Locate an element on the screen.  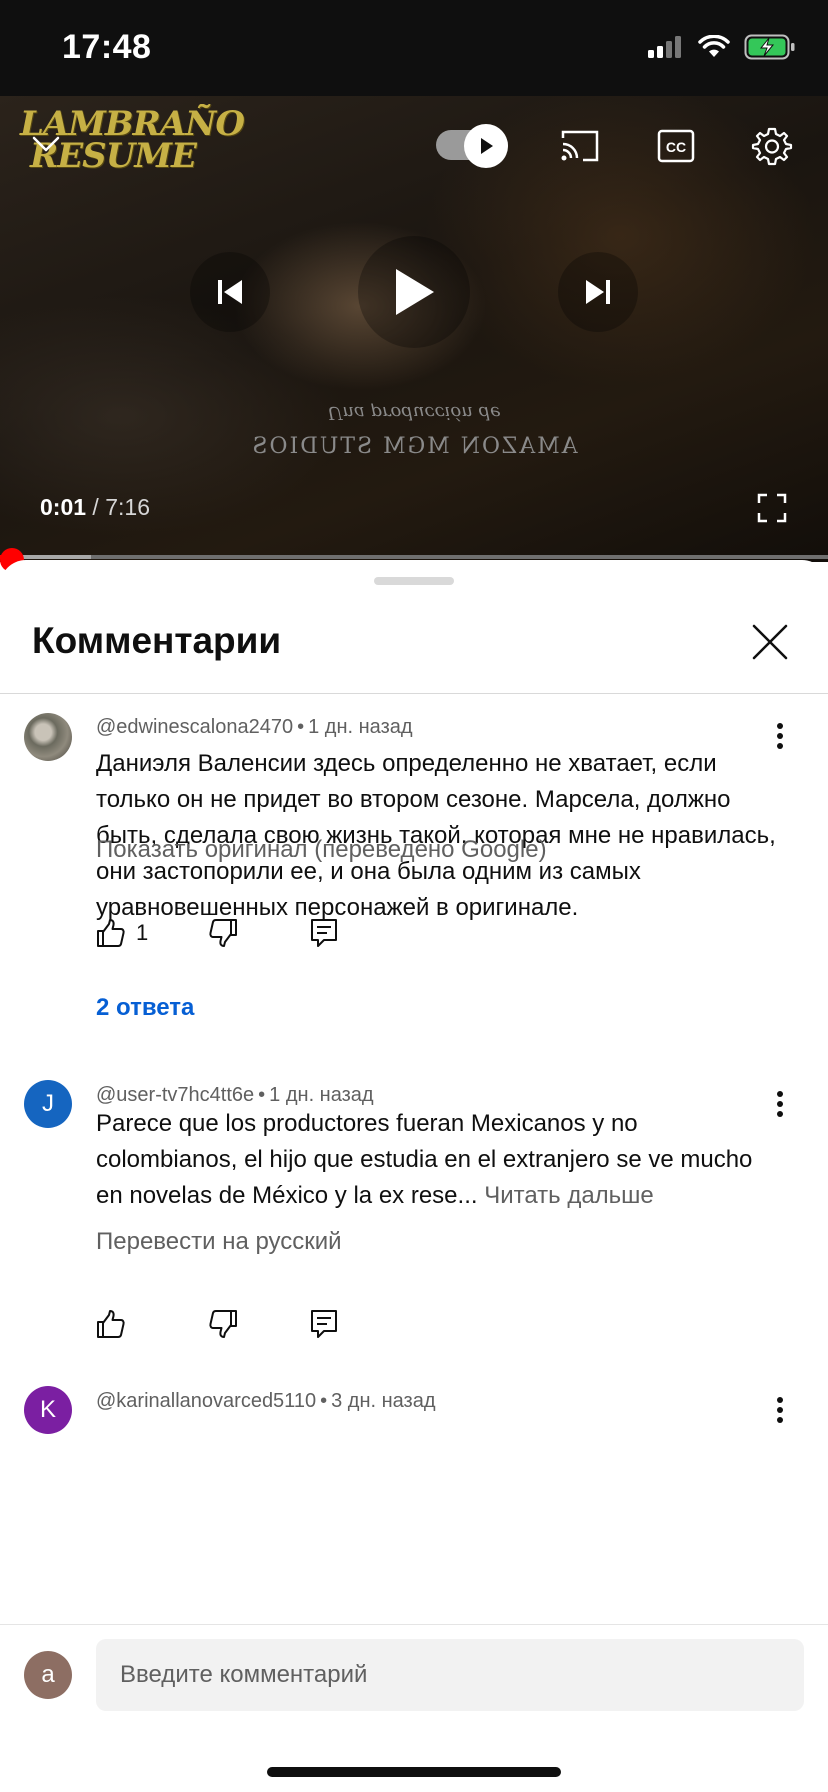
battery-charging-icon is located at coordinates (769, 47).